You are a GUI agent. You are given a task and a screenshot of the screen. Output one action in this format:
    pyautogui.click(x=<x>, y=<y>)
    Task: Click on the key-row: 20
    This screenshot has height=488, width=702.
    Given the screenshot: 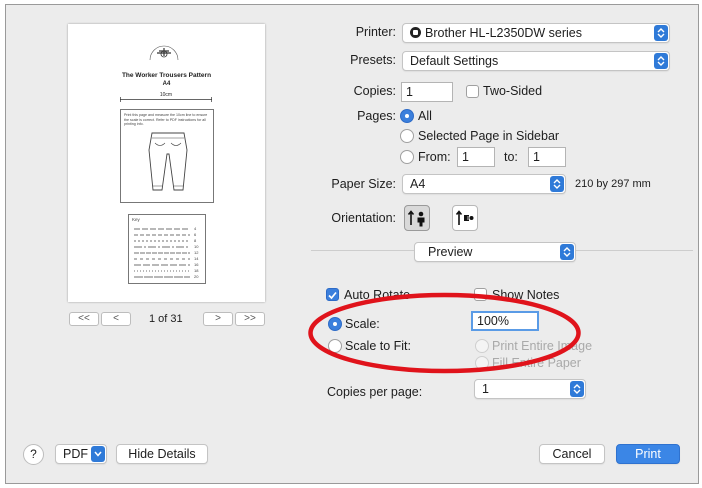 What is the action you would take?
    pyautogui.click(x=169, y=277)
    